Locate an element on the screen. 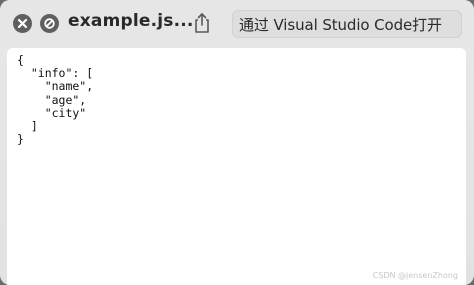 This screenshot has height=285, width=474. close-button is located at coordinates (22, 23).